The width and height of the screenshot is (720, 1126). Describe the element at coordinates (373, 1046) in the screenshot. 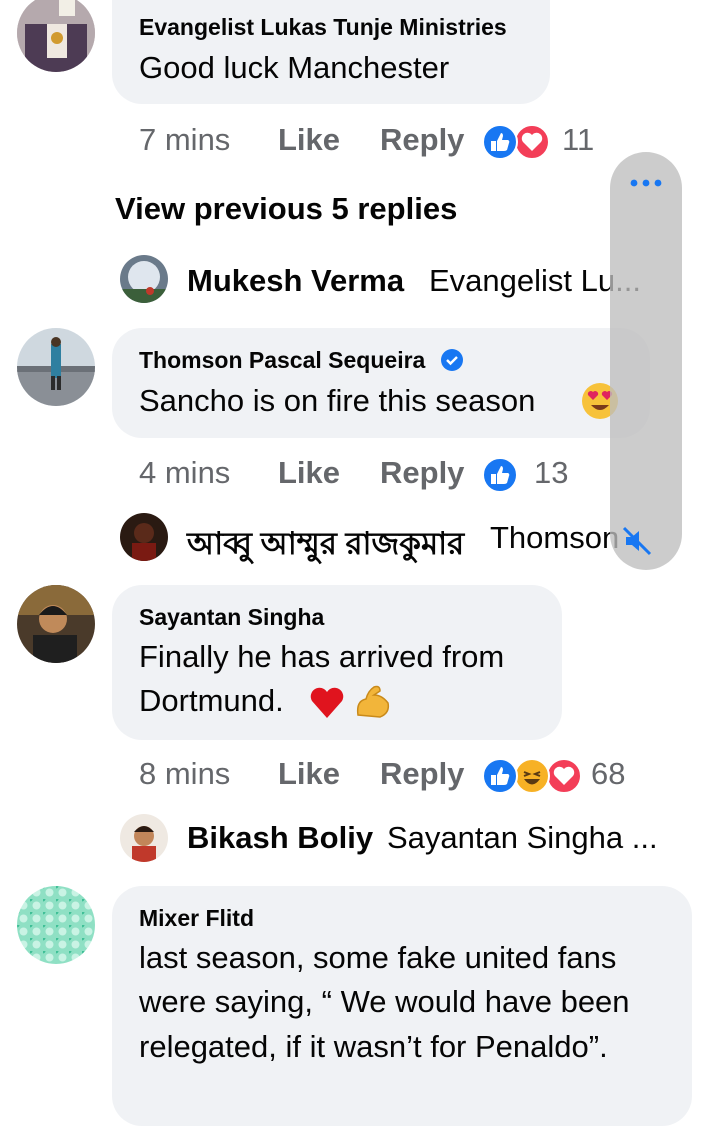

I see `comment-text-line: relegated, if it wasn’t for Penaldo”.` at that location.